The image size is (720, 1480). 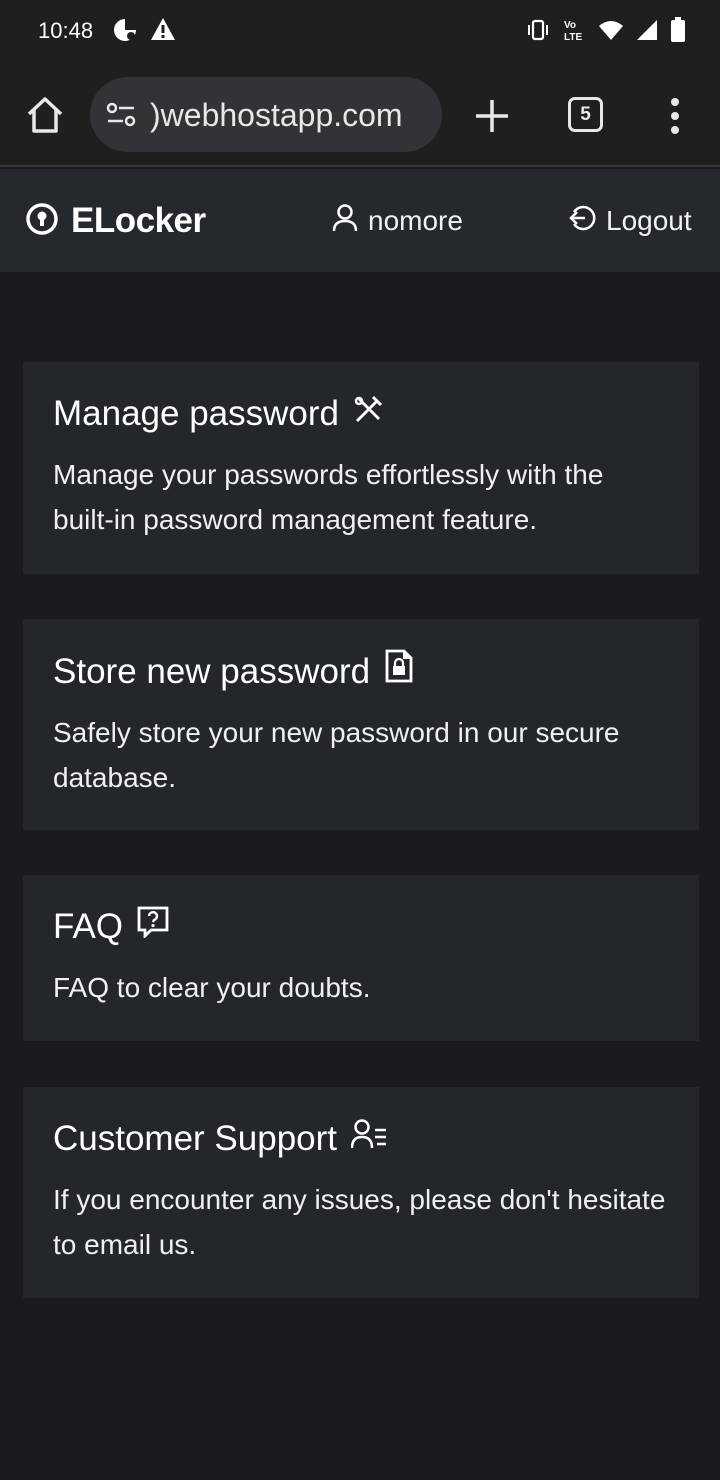 What do you see at coordinates (368, 1139) in the screenshot?
I see `person-lines-icon` at bounding box center [368, 1139].